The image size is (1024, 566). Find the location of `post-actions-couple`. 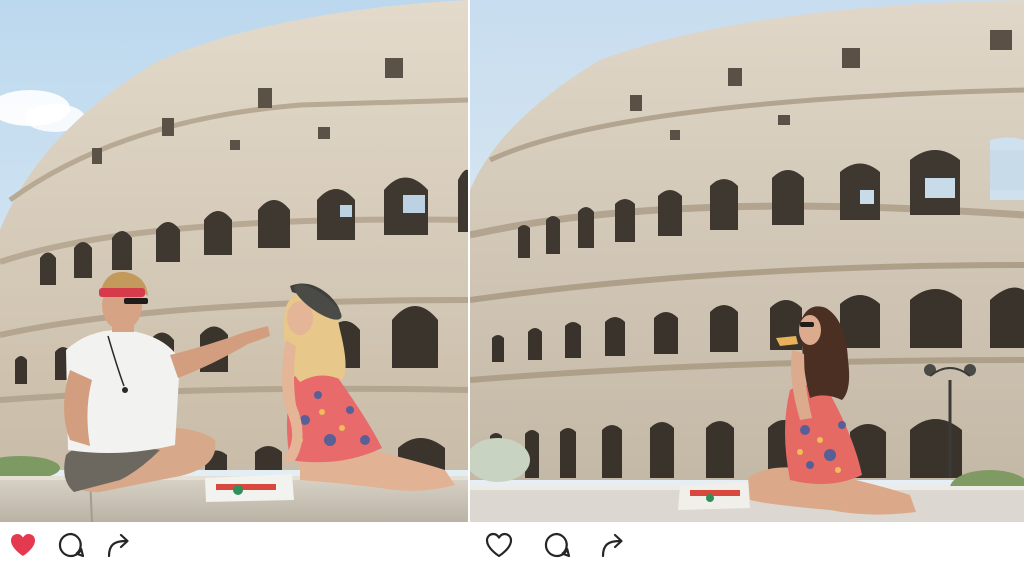

post-actions-couple is located at coordinates (234, 544).